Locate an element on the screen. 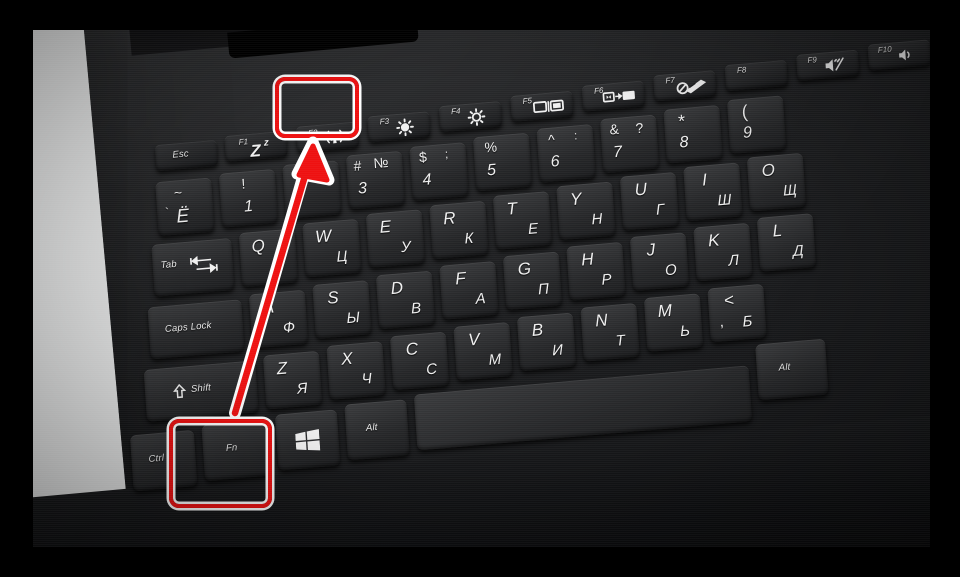 The width and height of the screenshot is (960, 577). tab-arrows-icon is located at coordinates (205, 267).